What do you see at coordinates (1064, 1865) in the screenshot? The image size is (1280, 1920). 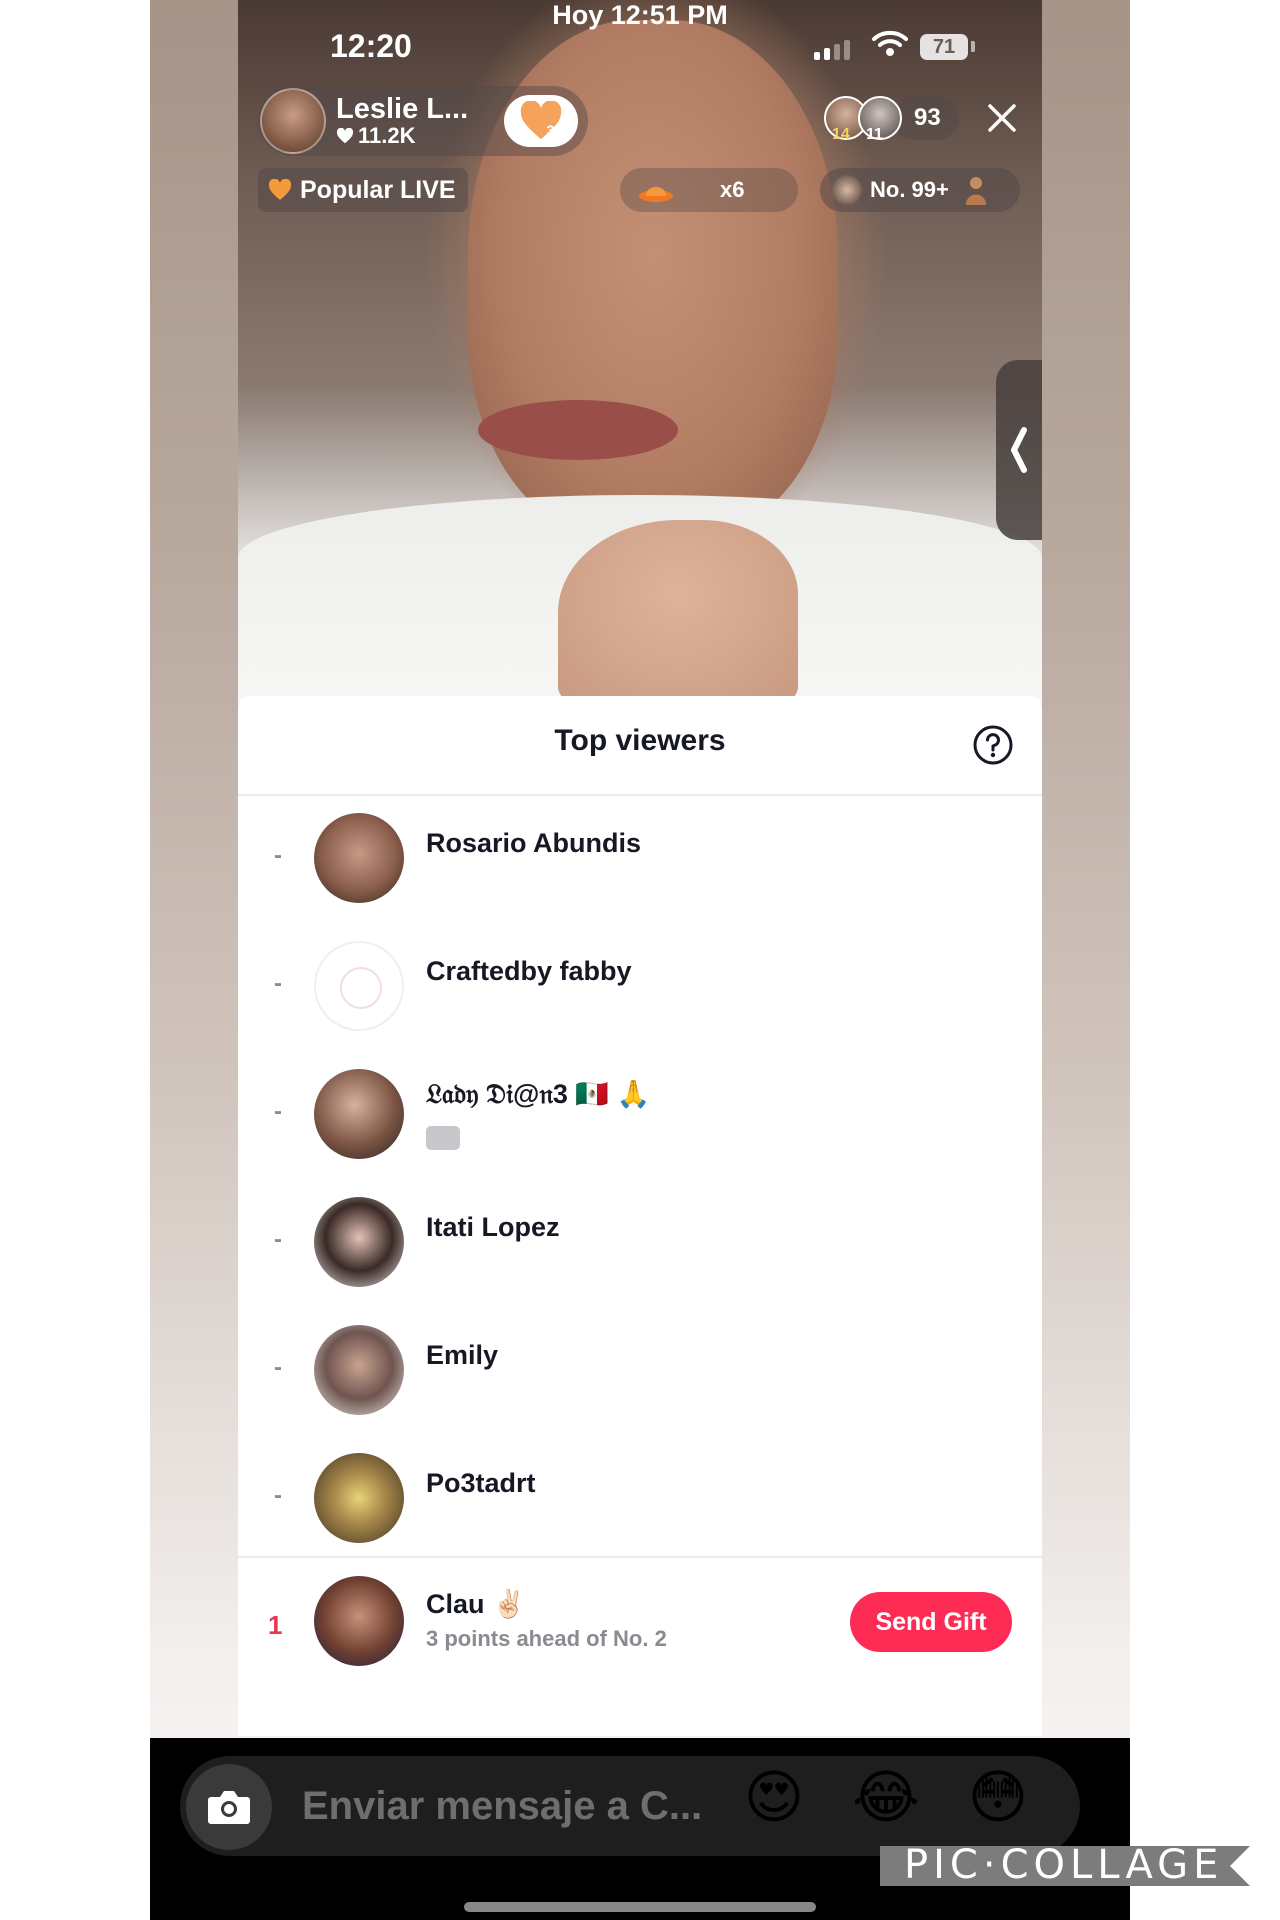 I see `watermark-text: PIC·COLLAGE` at bounding box center [1064, 1865].